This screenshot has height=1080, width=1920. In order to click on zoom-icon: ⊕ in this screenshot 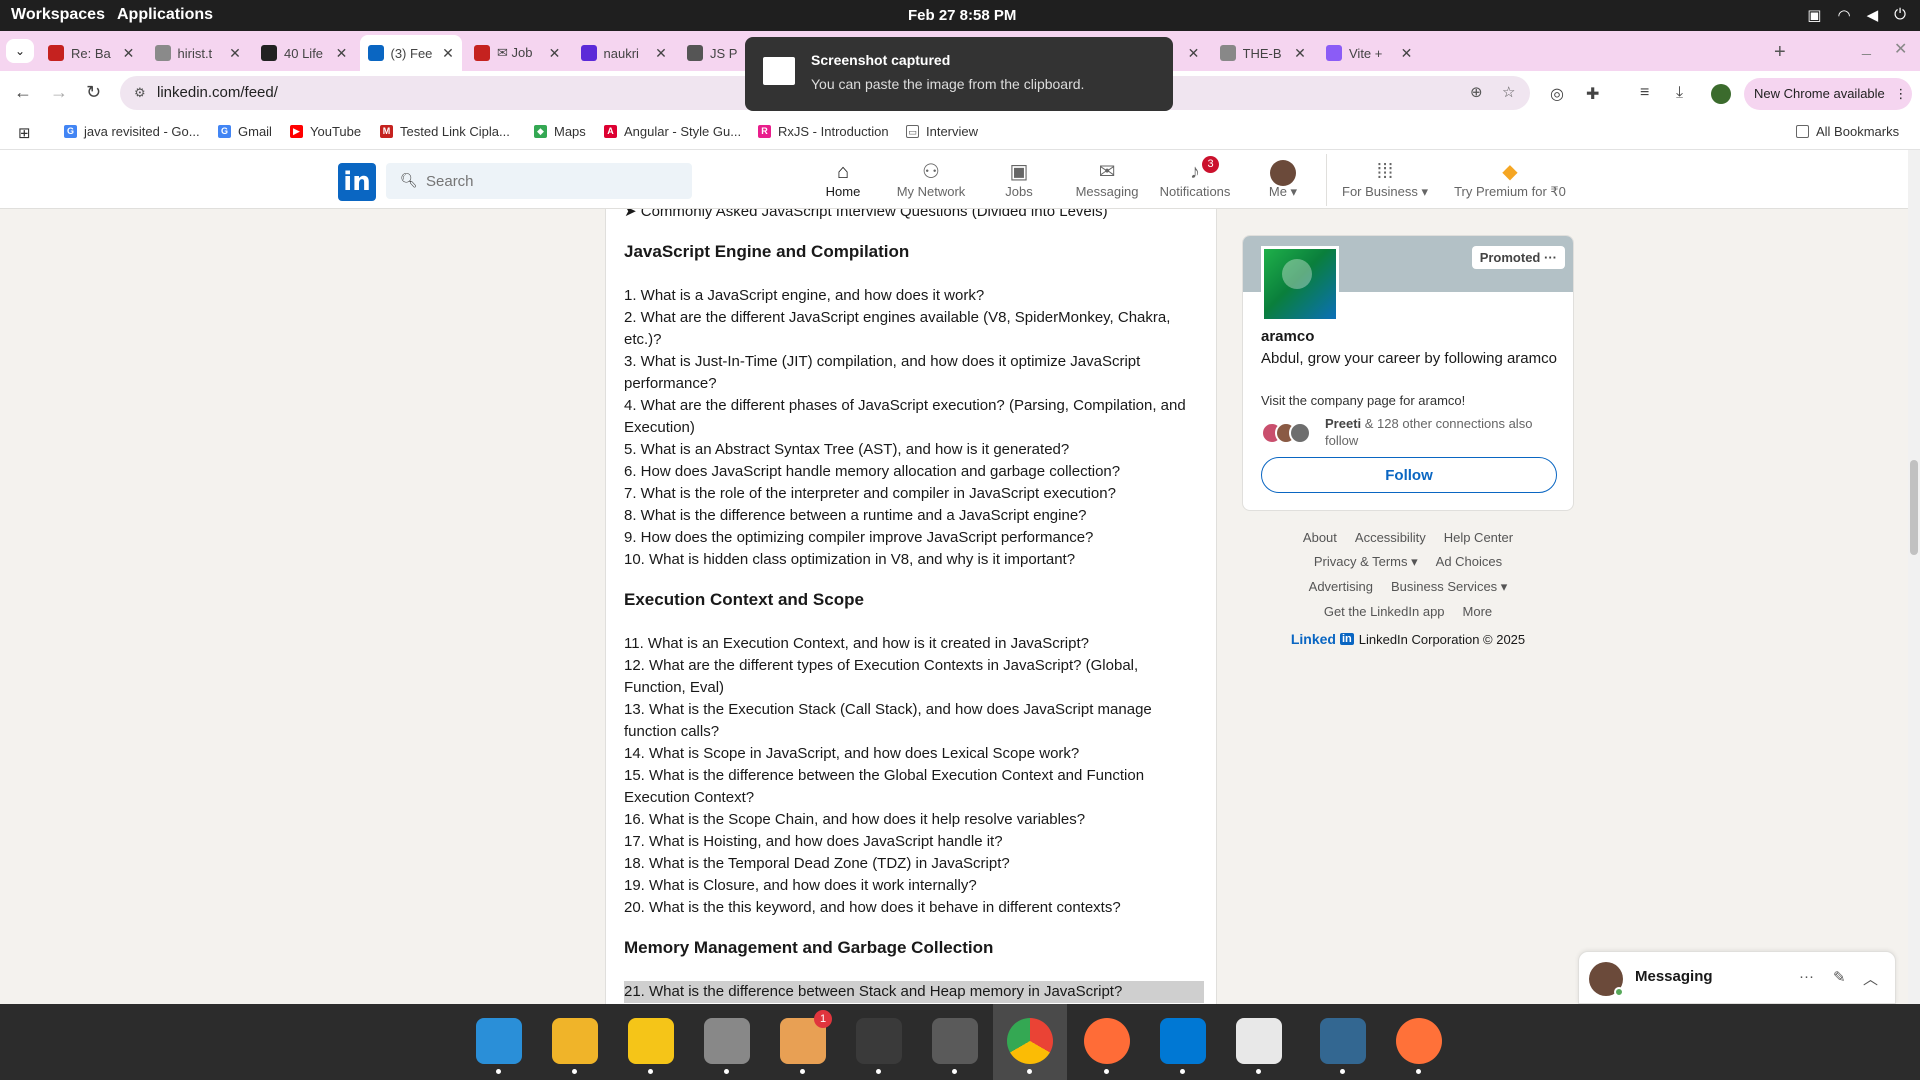, I will do `click(1476, 92)`.